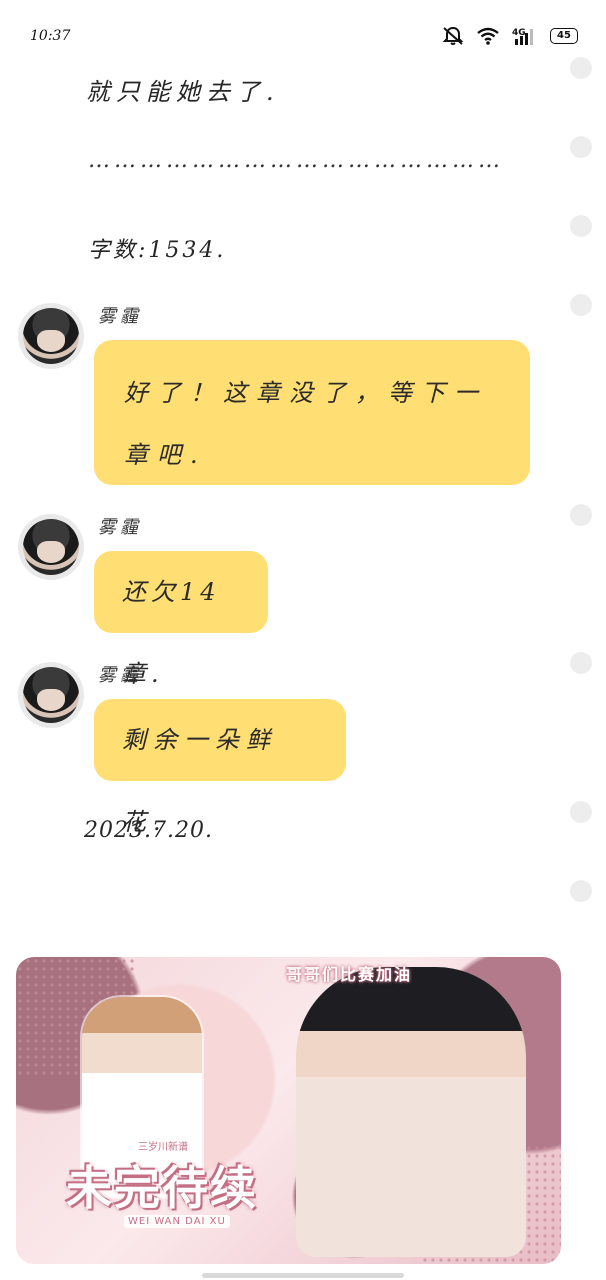 Image resolution: width=606 pixels, height=1280 pixels. Describe the element at coordinates (50, 36) in the screenshot. I see `status-time: 10:37` at that location.